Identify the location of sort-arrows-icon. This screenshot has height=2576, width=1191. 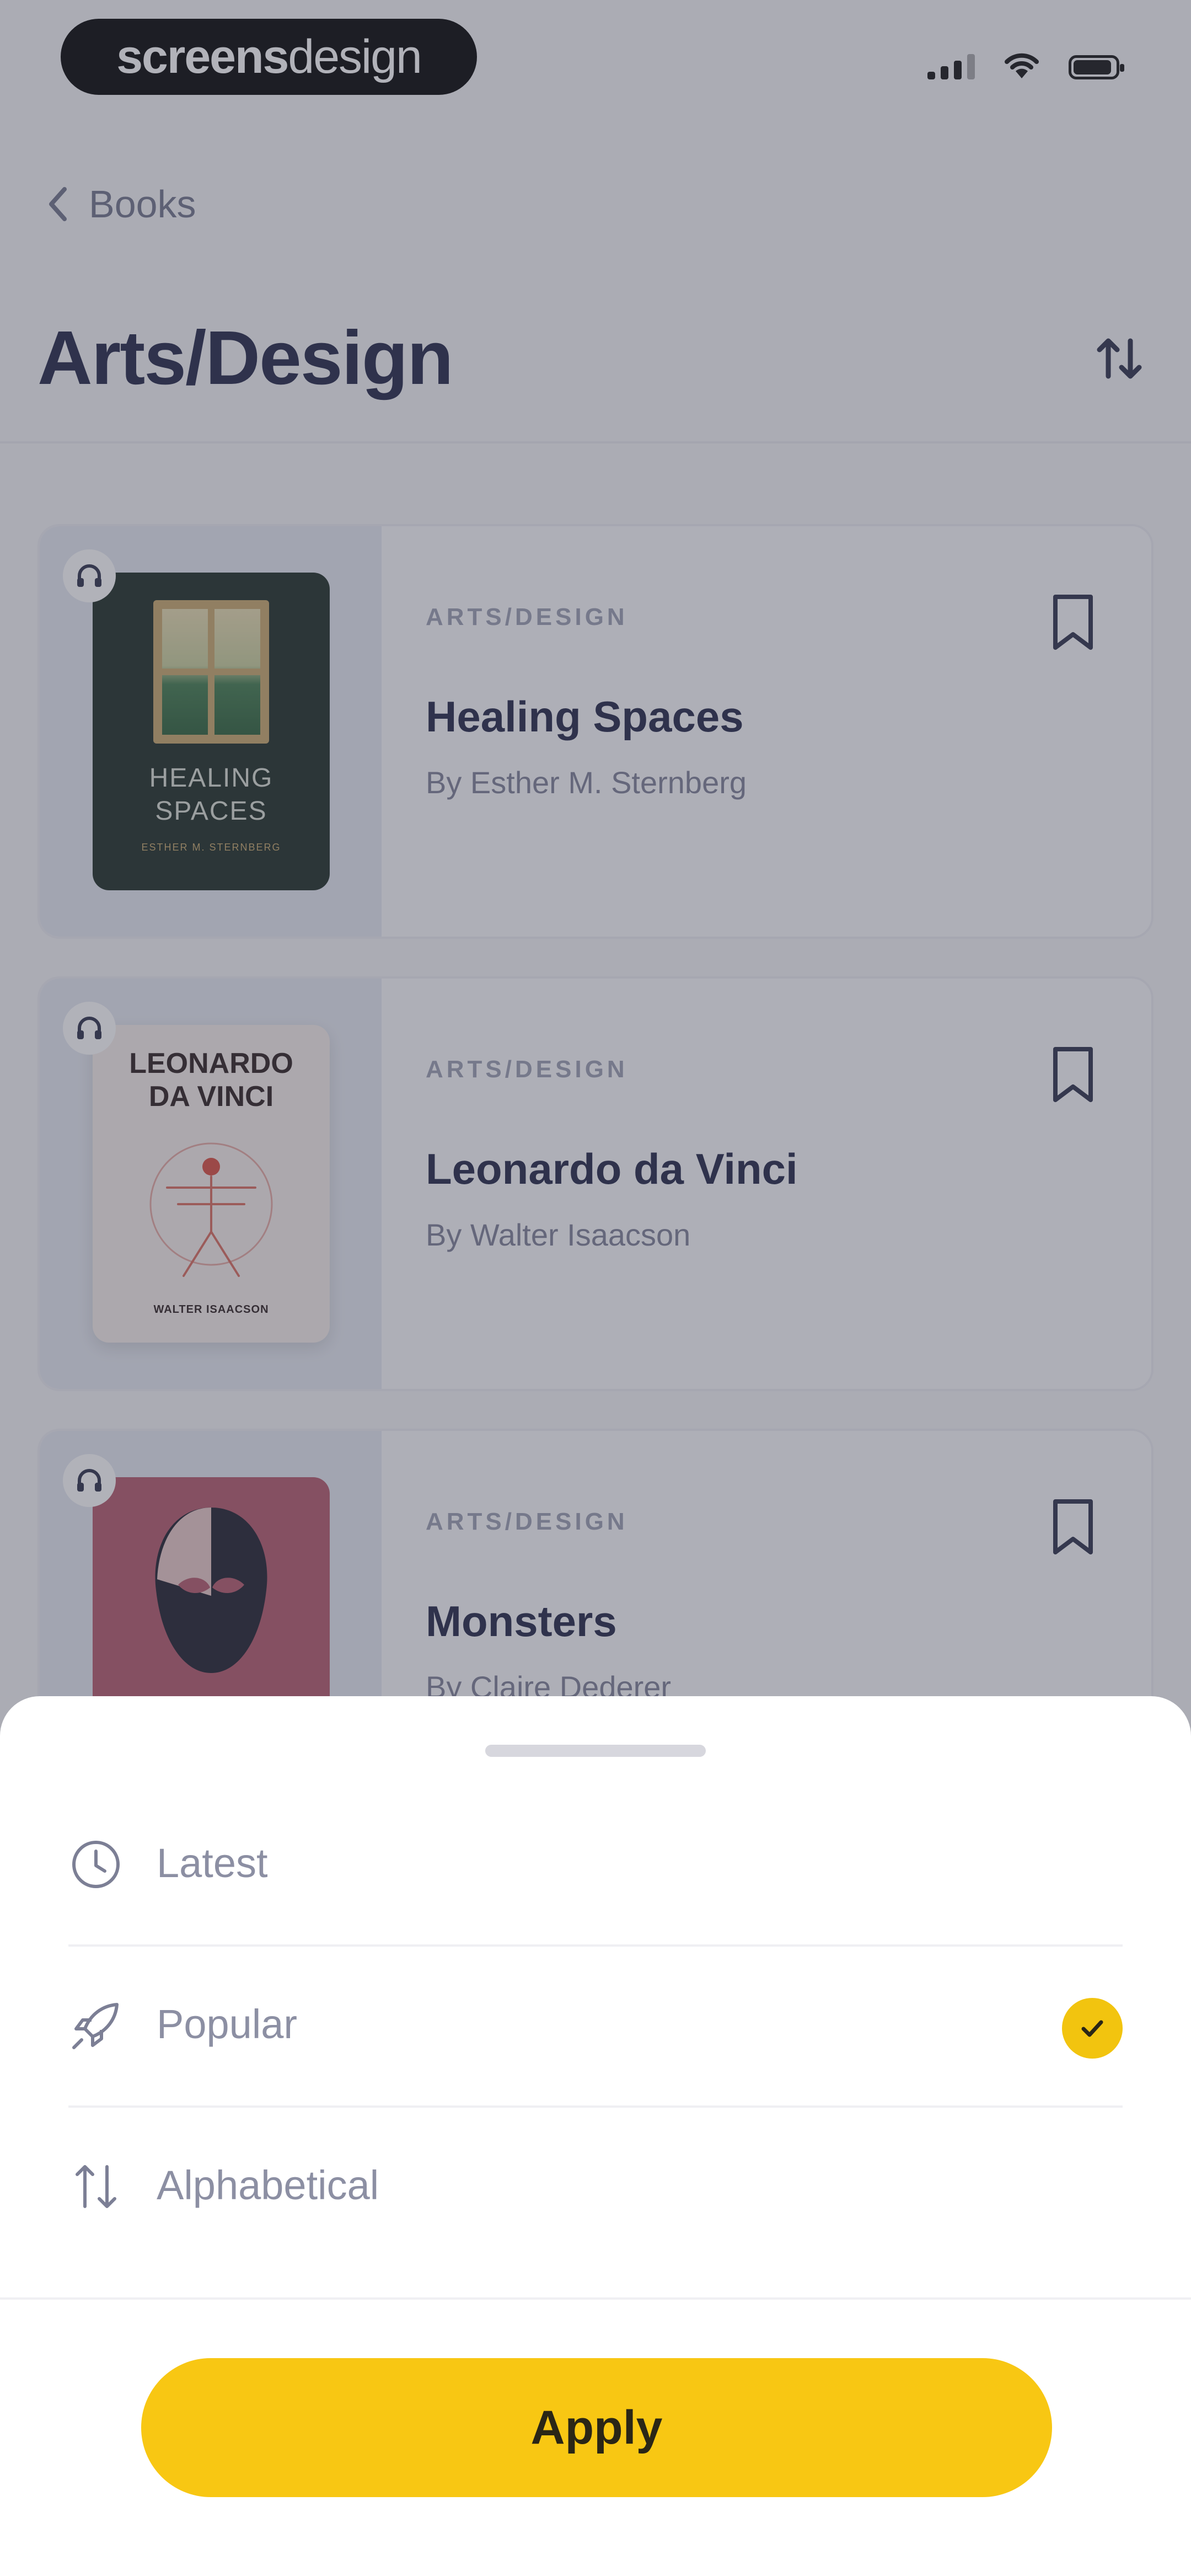
(96, 2186).